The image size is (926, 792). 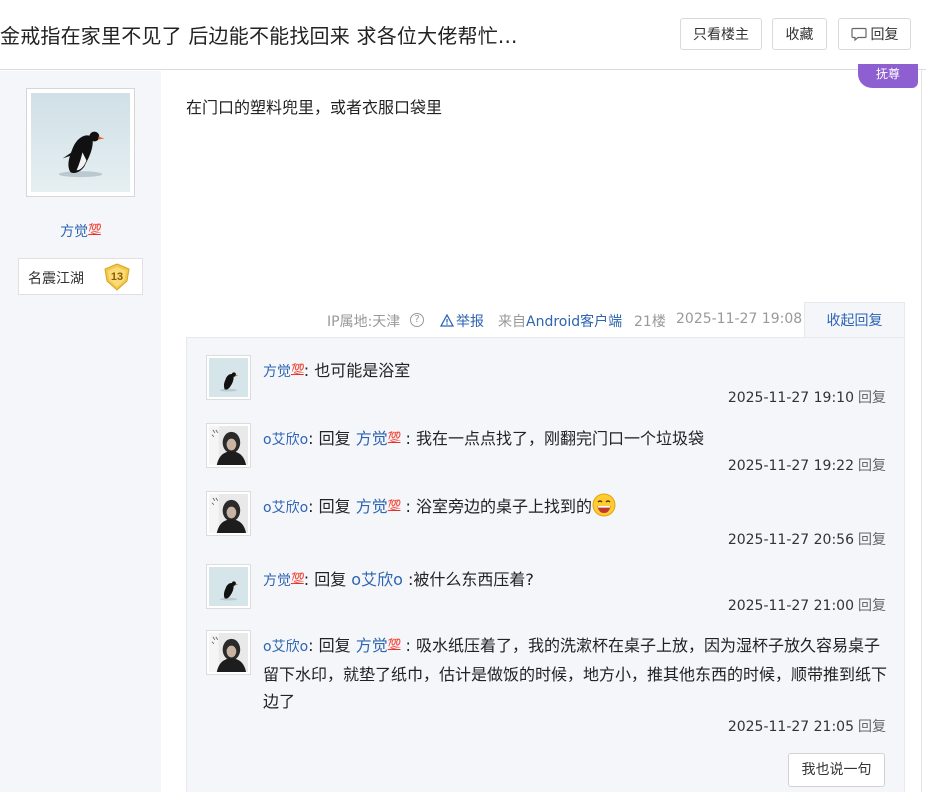 I want to click on post-source: 来自Android客户端, so click(x=560, y=322).